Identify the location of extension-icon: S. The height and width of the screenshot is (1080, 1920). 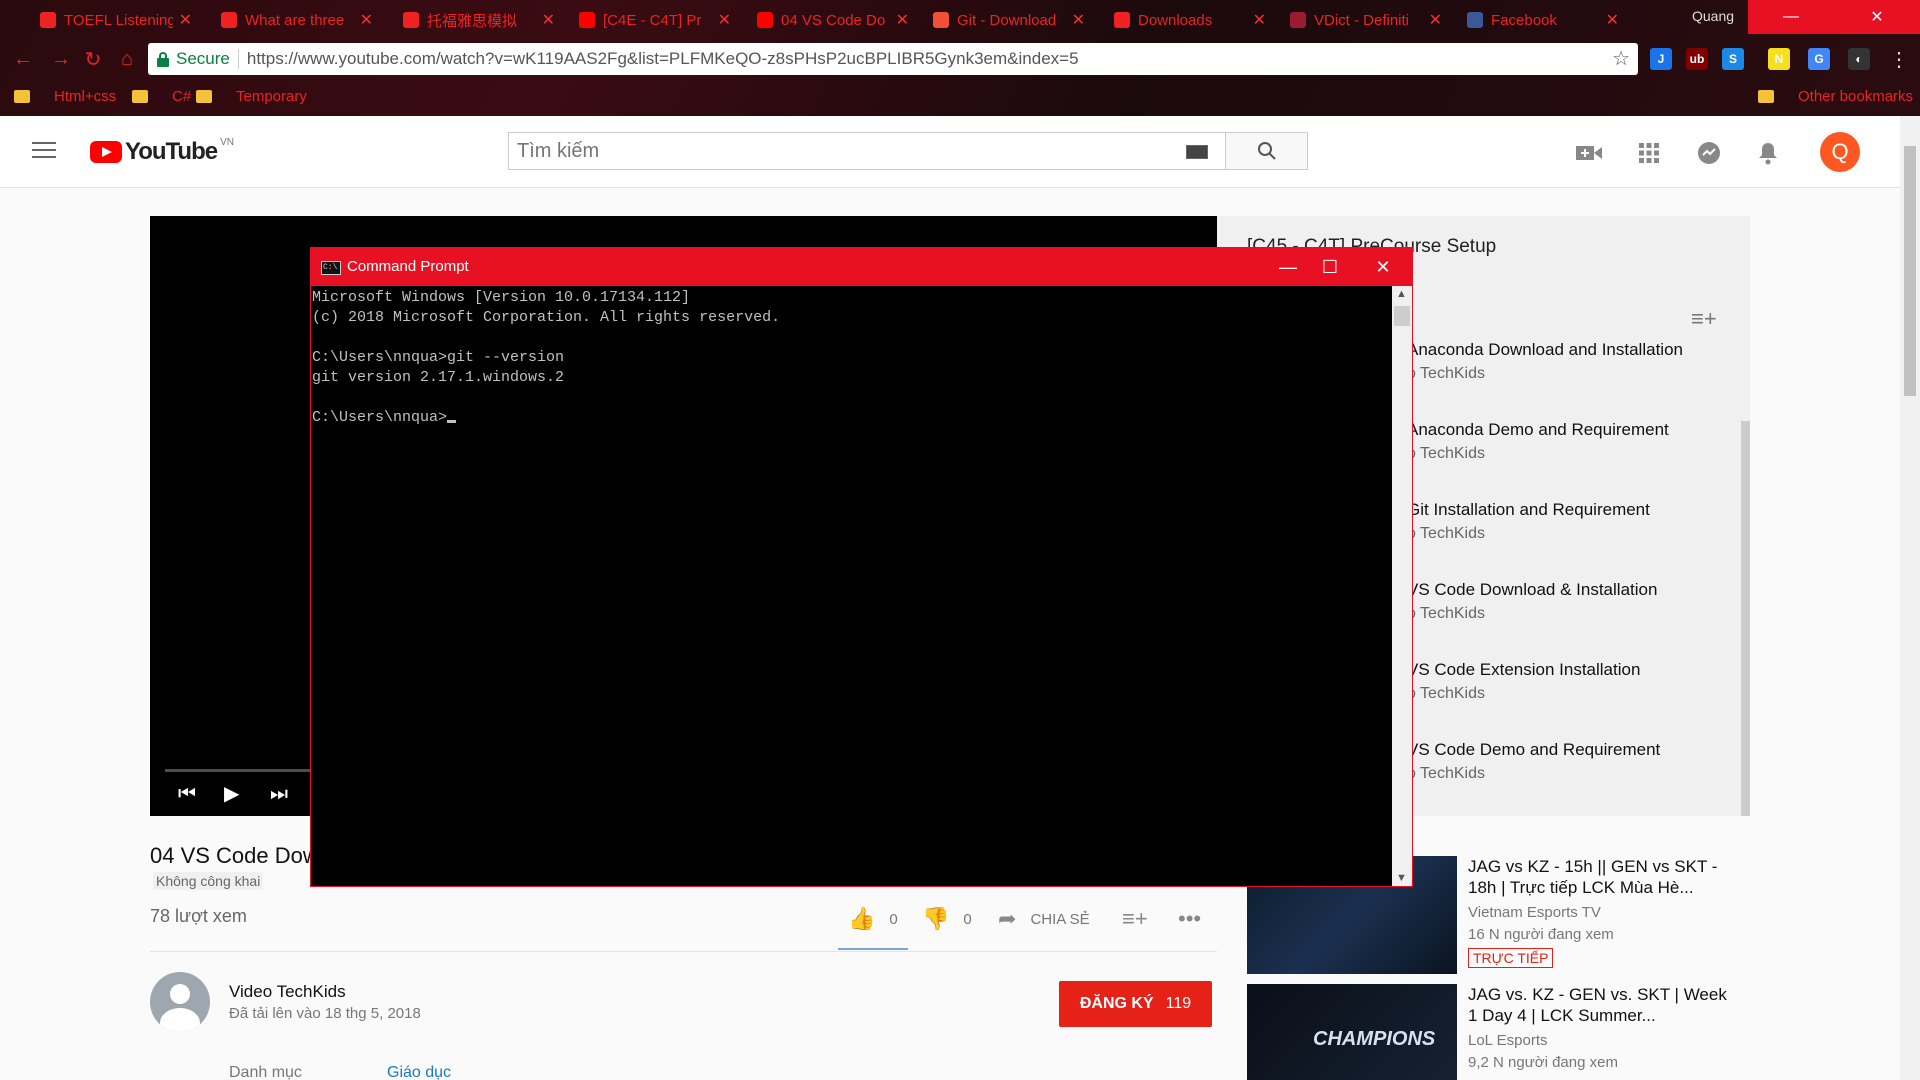
(1733, 59).